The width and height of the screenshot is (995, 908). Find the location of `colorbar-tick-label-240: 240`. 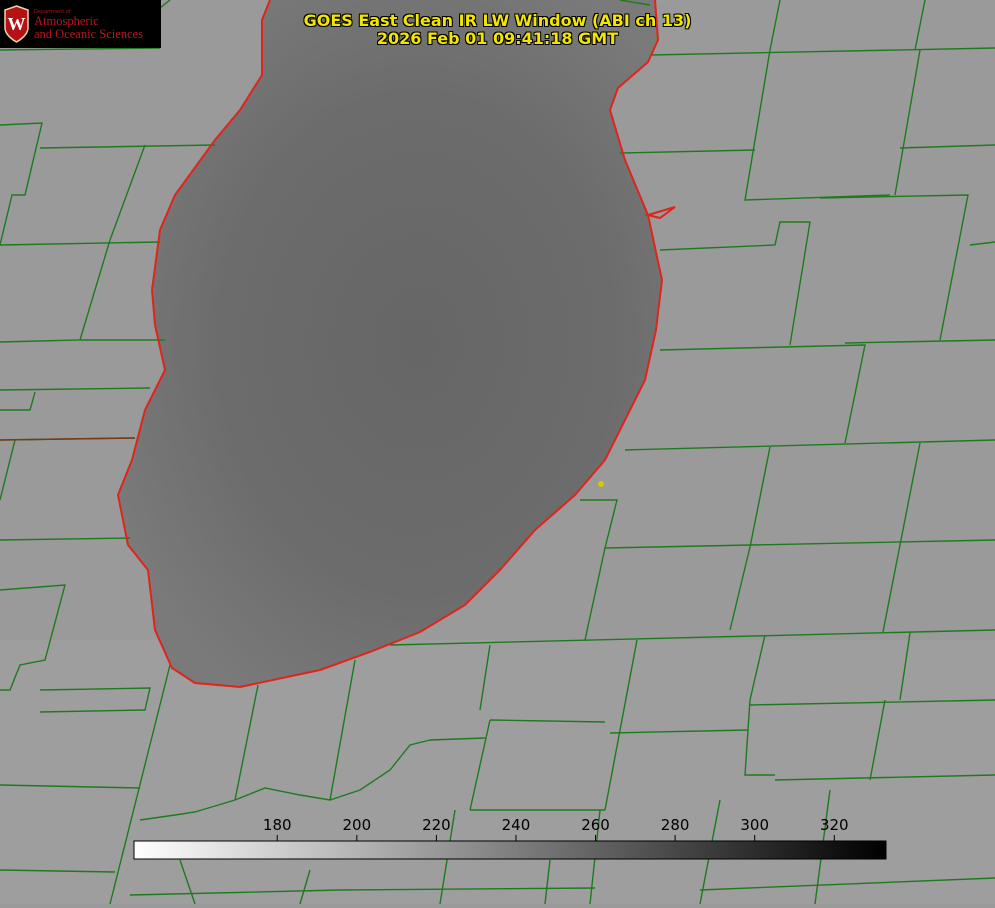

colorbar-tick-label-240: 240 is located at coordinates (516, 825).